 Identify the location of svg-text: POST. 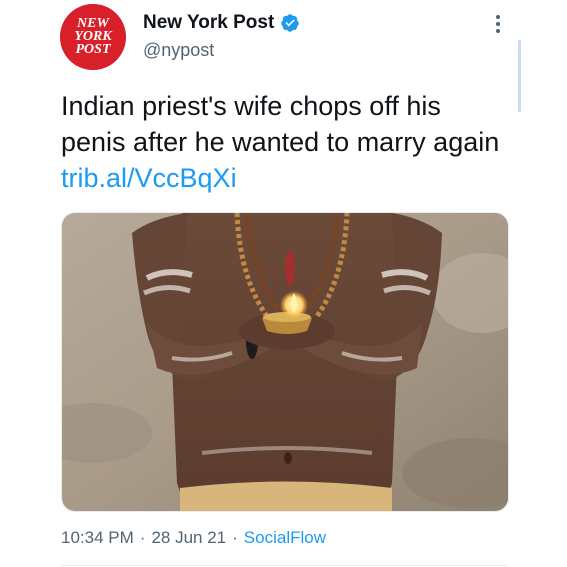
(94, 49).